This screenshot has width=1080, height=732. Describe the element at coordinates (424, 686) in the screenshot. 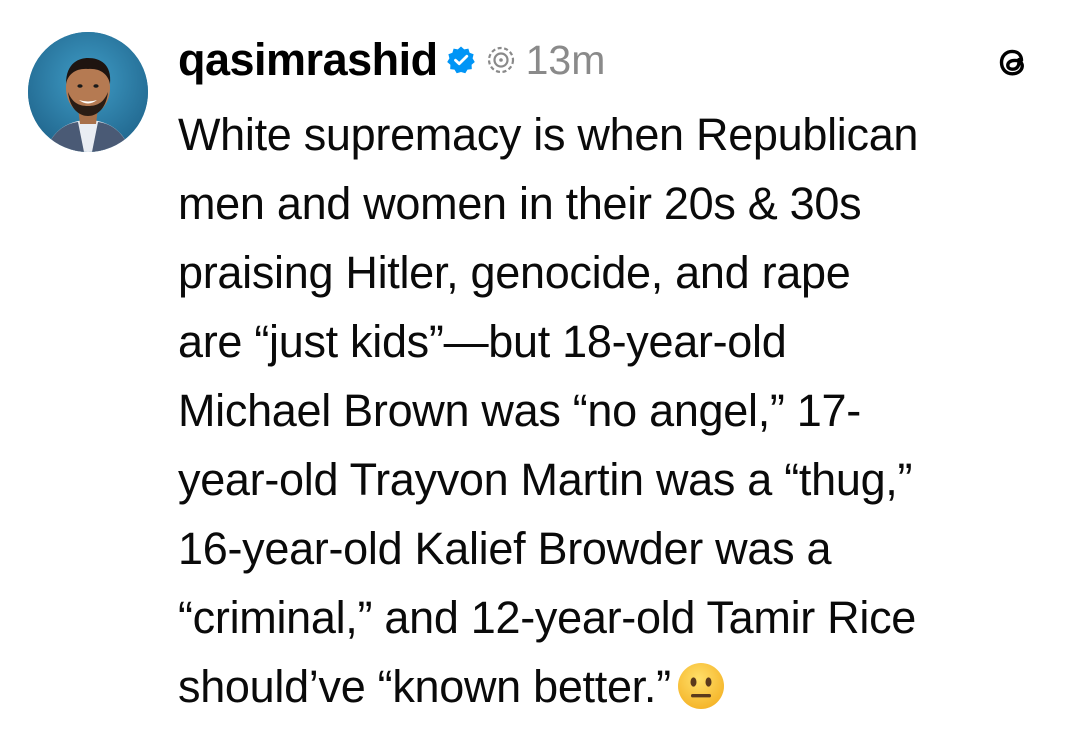

I see `post-line-text: should’ve “known better.”` at that location.